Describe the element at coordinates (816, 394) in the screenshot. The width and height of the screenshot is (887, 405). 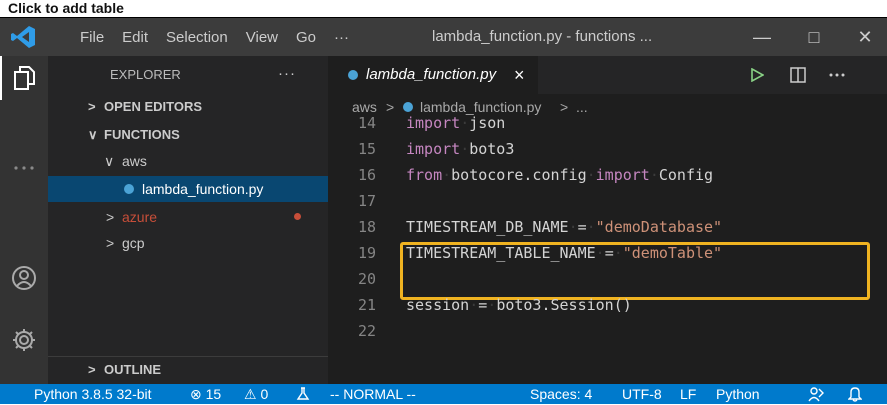
I see `live-share-icon` at that location.